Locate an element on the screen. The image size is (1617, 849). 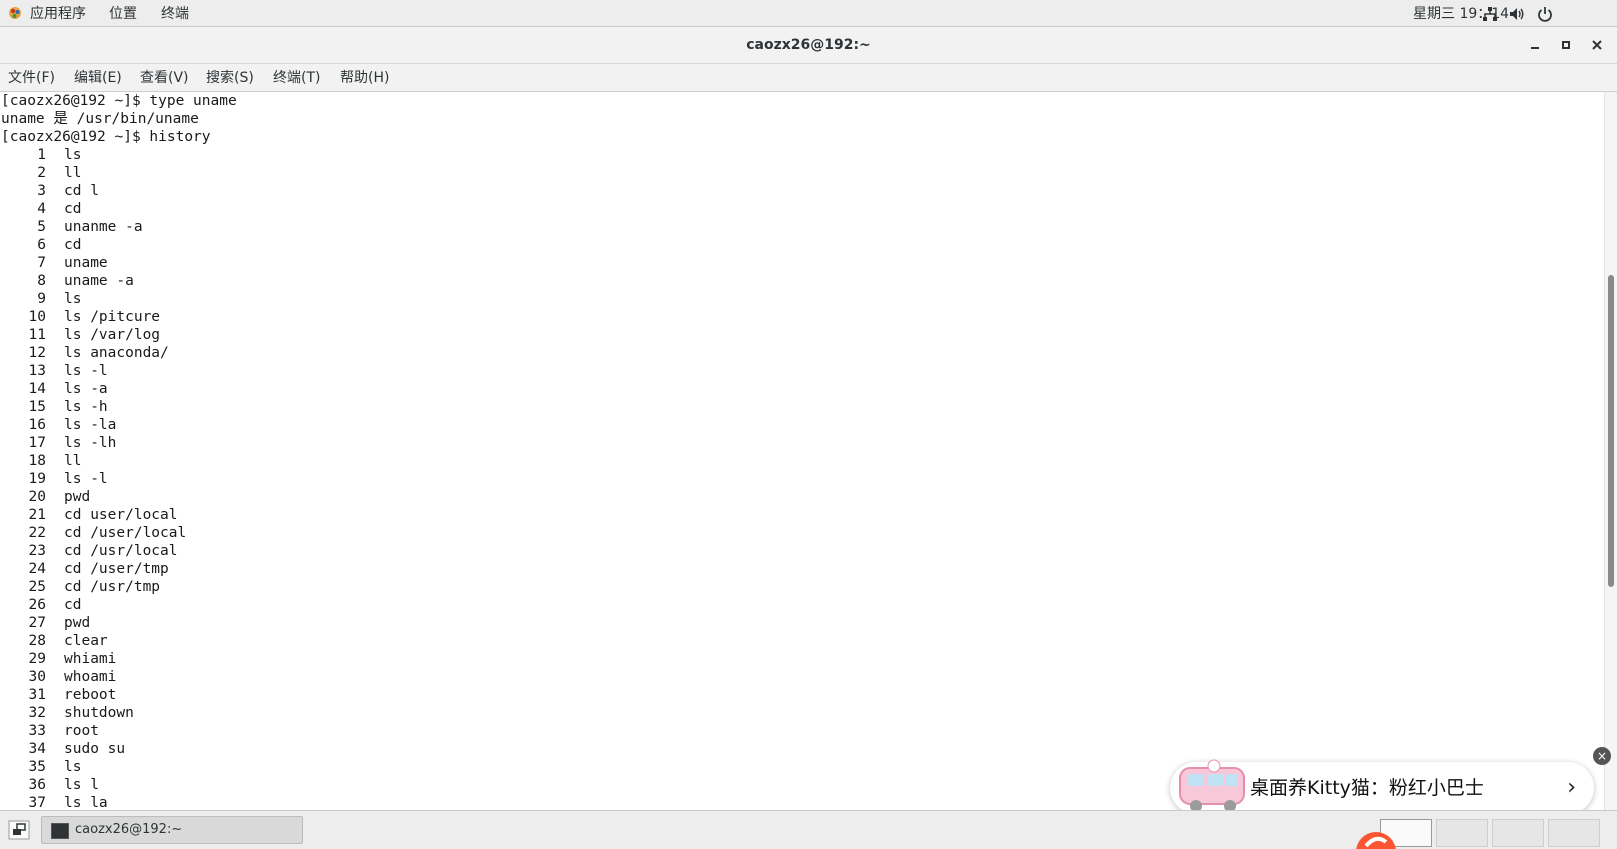
ad-popup: 桌面养Kitty猫：粉红小巴士 › is located at coordinates (1382, 786).